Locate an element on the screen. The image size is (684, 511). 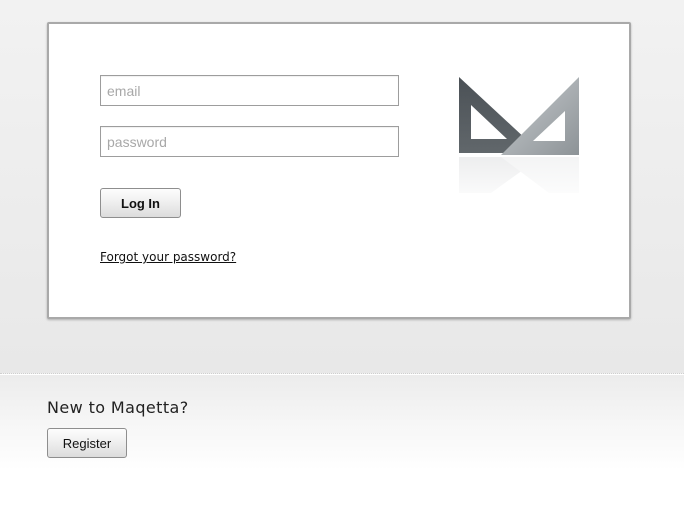
maqetta-logo-icon is located at coordinates (519, 142).